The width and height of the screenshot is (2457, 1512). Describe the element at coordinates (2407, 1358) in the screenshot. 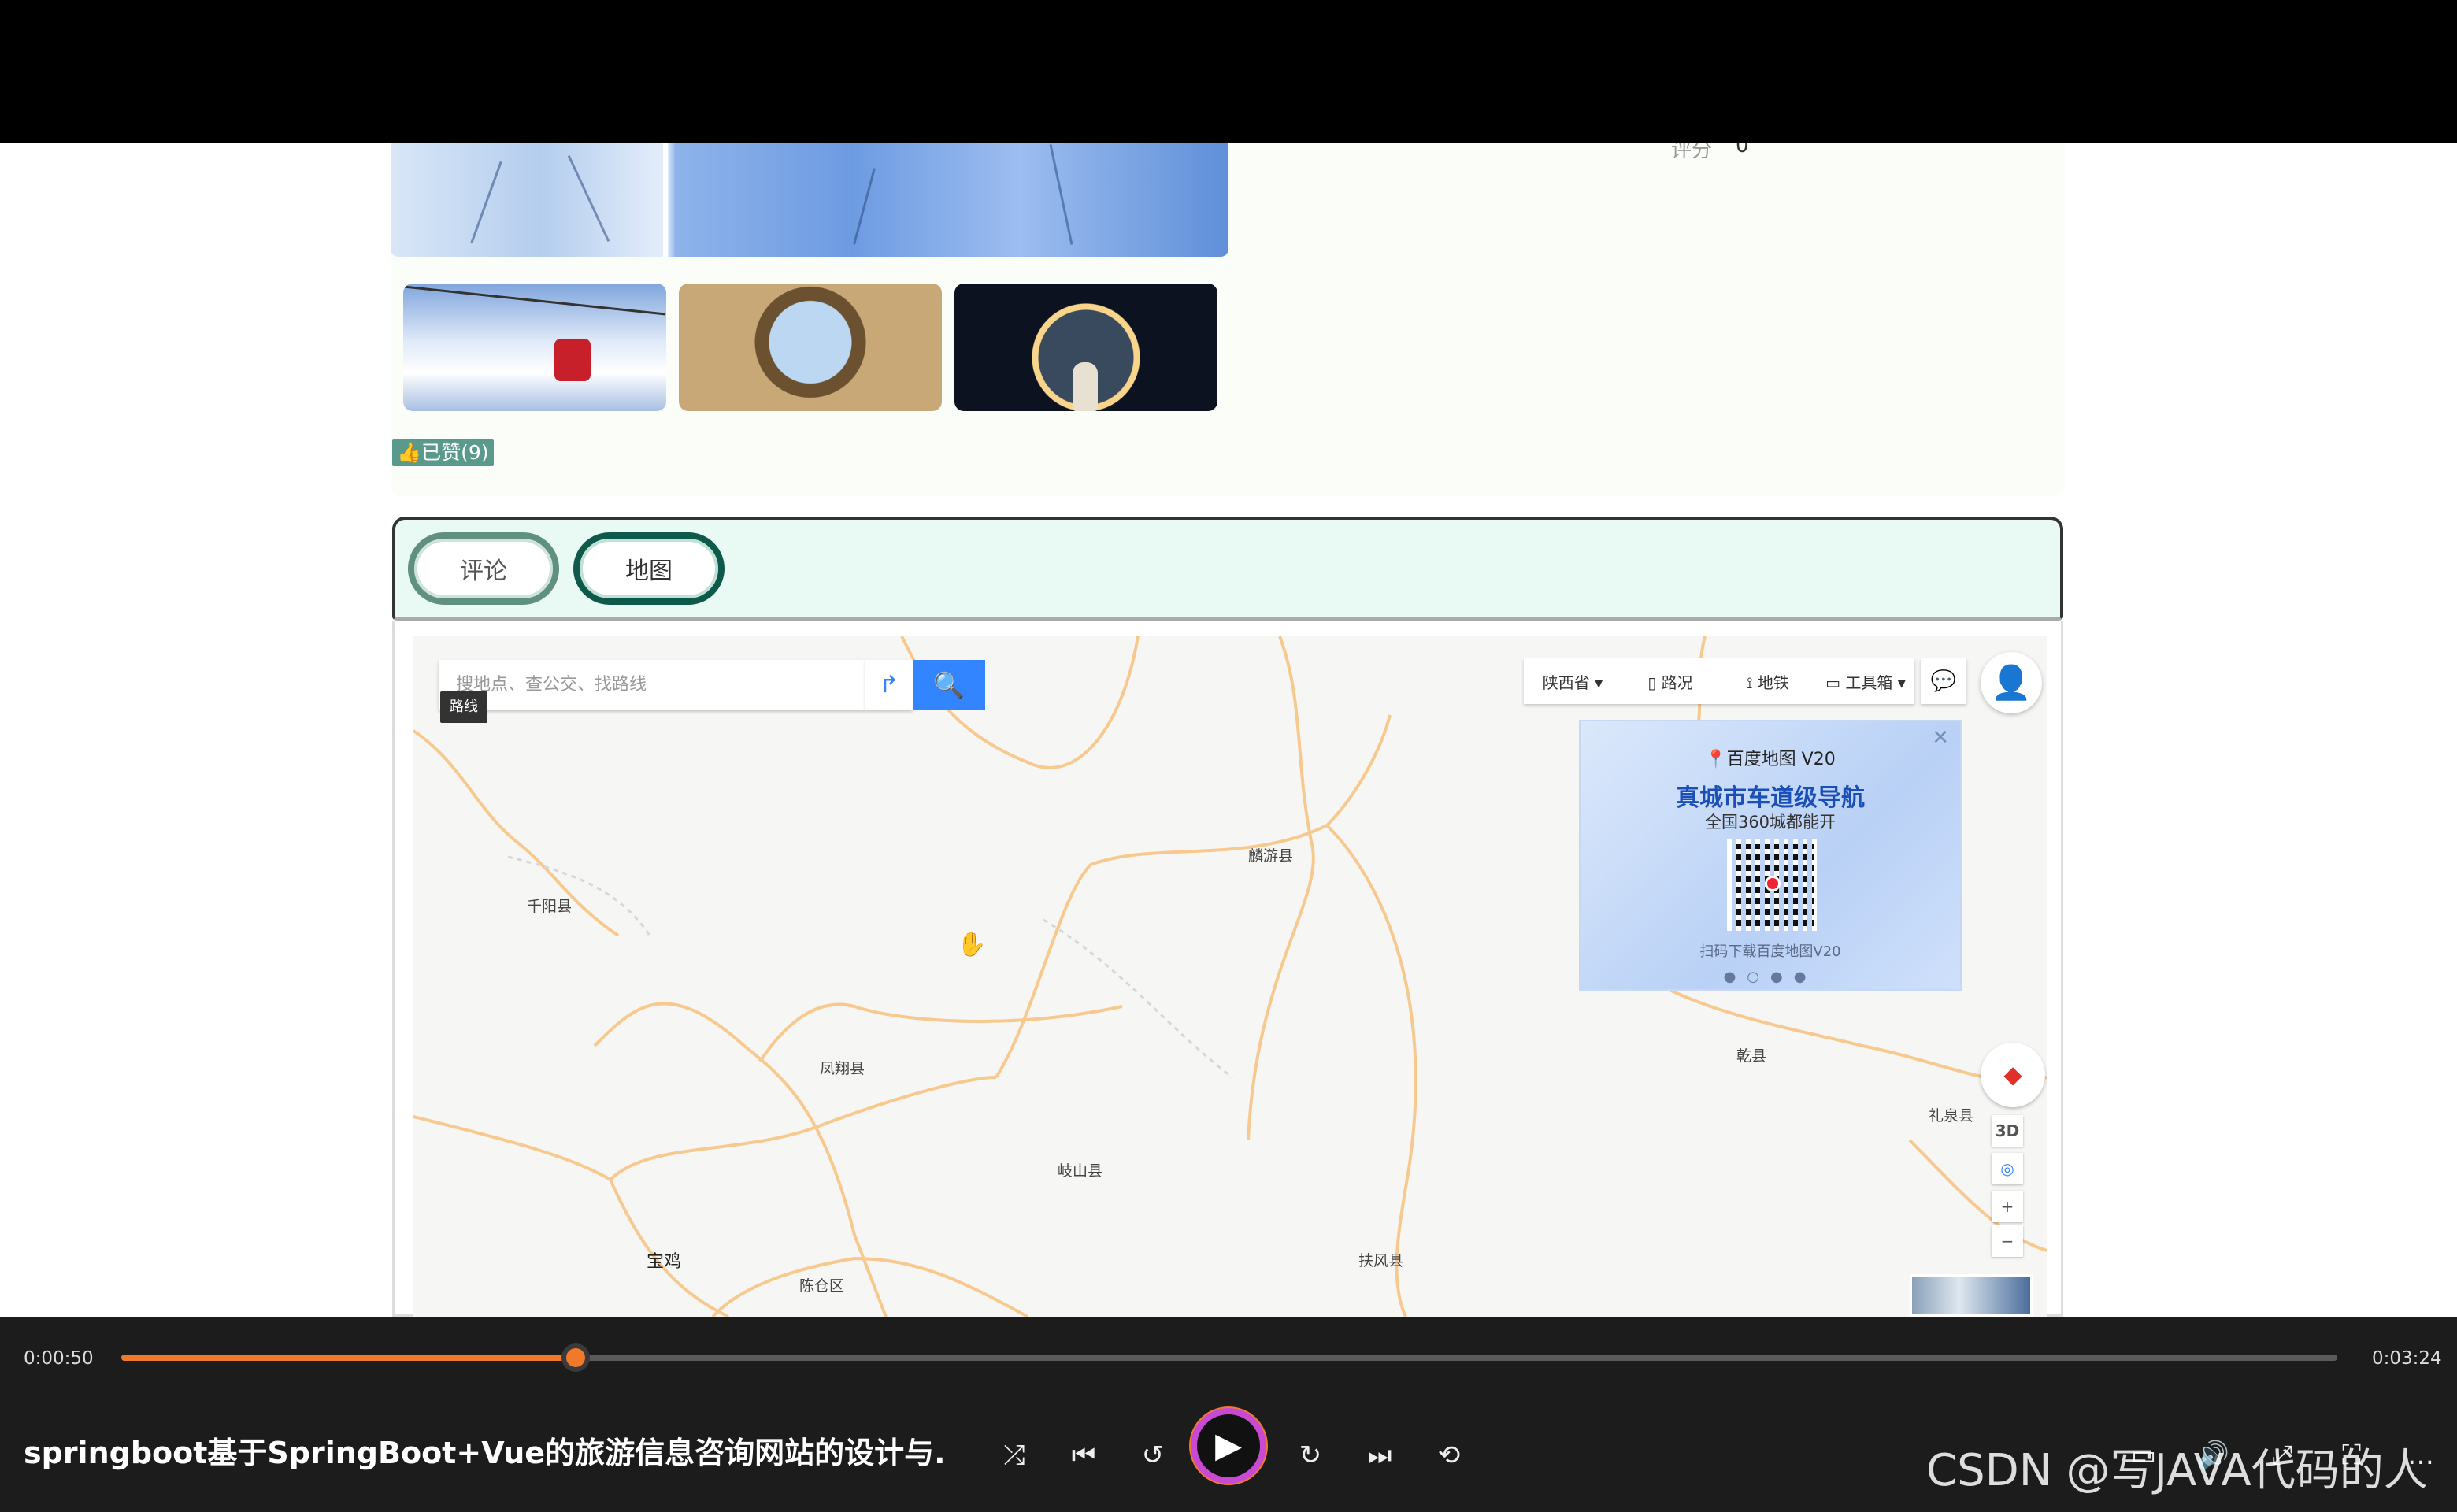

I see `total-time: 0:03:24` at that location.